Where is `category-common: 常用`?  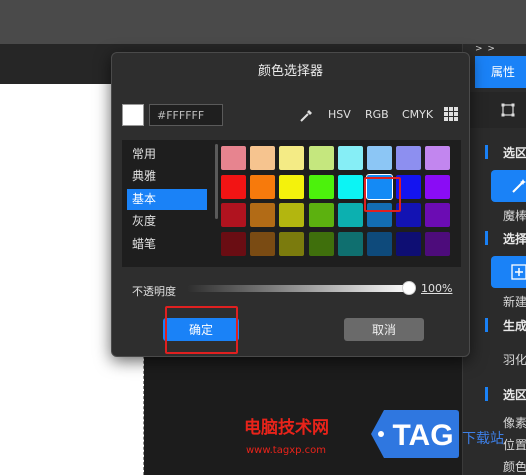 category-common: 常用 is located at coordinates (167, 154).